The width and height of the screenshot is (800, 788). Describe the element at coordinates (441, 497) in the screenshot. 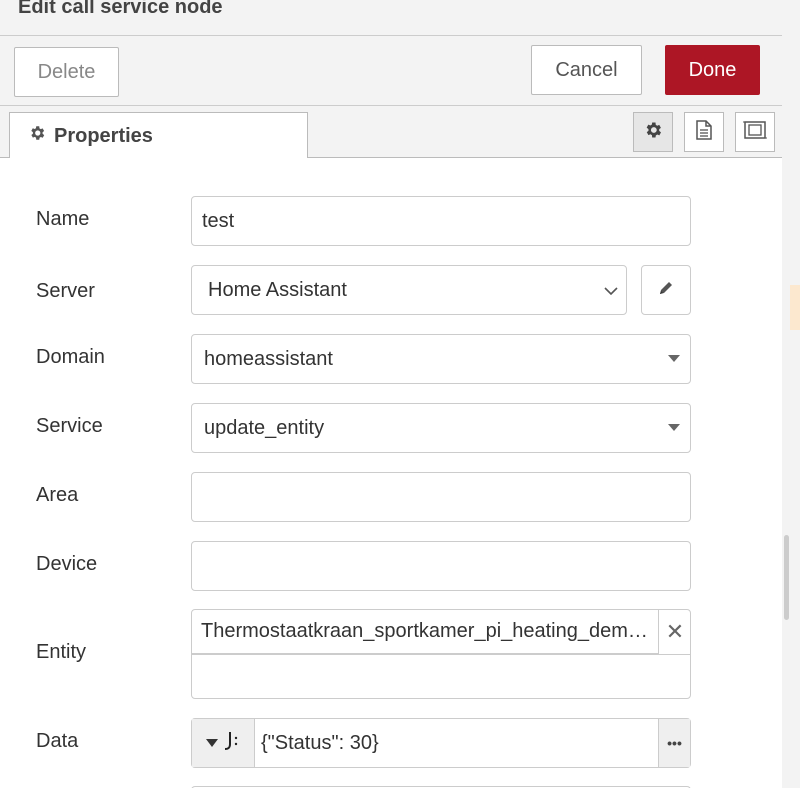

I see `area-input` at that location.